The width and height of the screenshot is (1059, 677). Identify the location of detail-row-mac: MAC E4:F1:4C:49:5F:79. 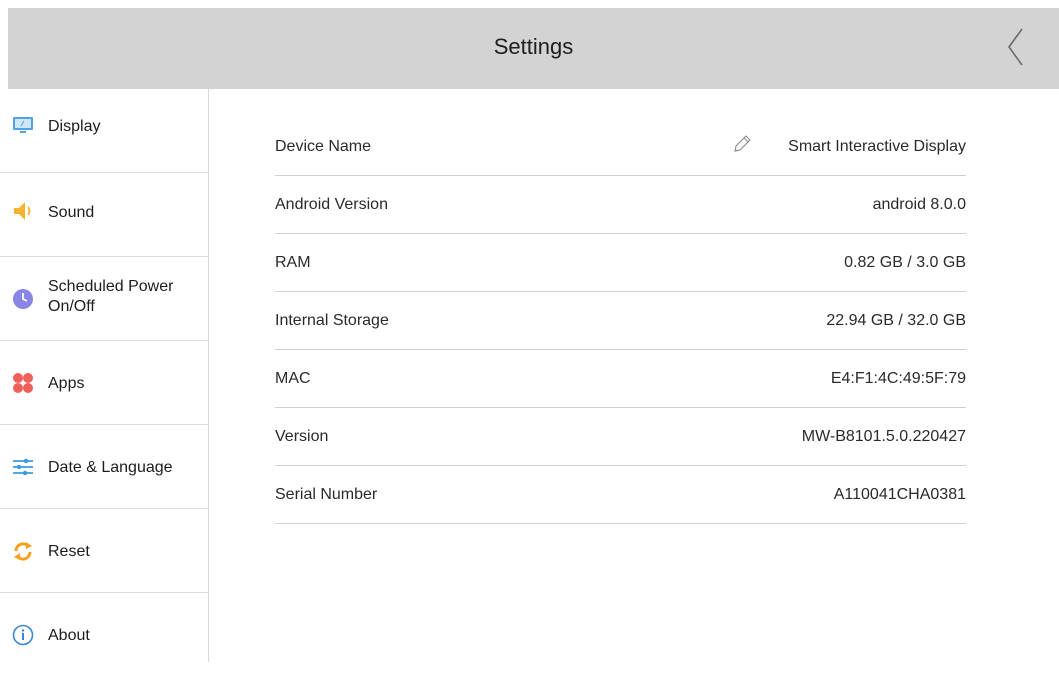
(620, 379).